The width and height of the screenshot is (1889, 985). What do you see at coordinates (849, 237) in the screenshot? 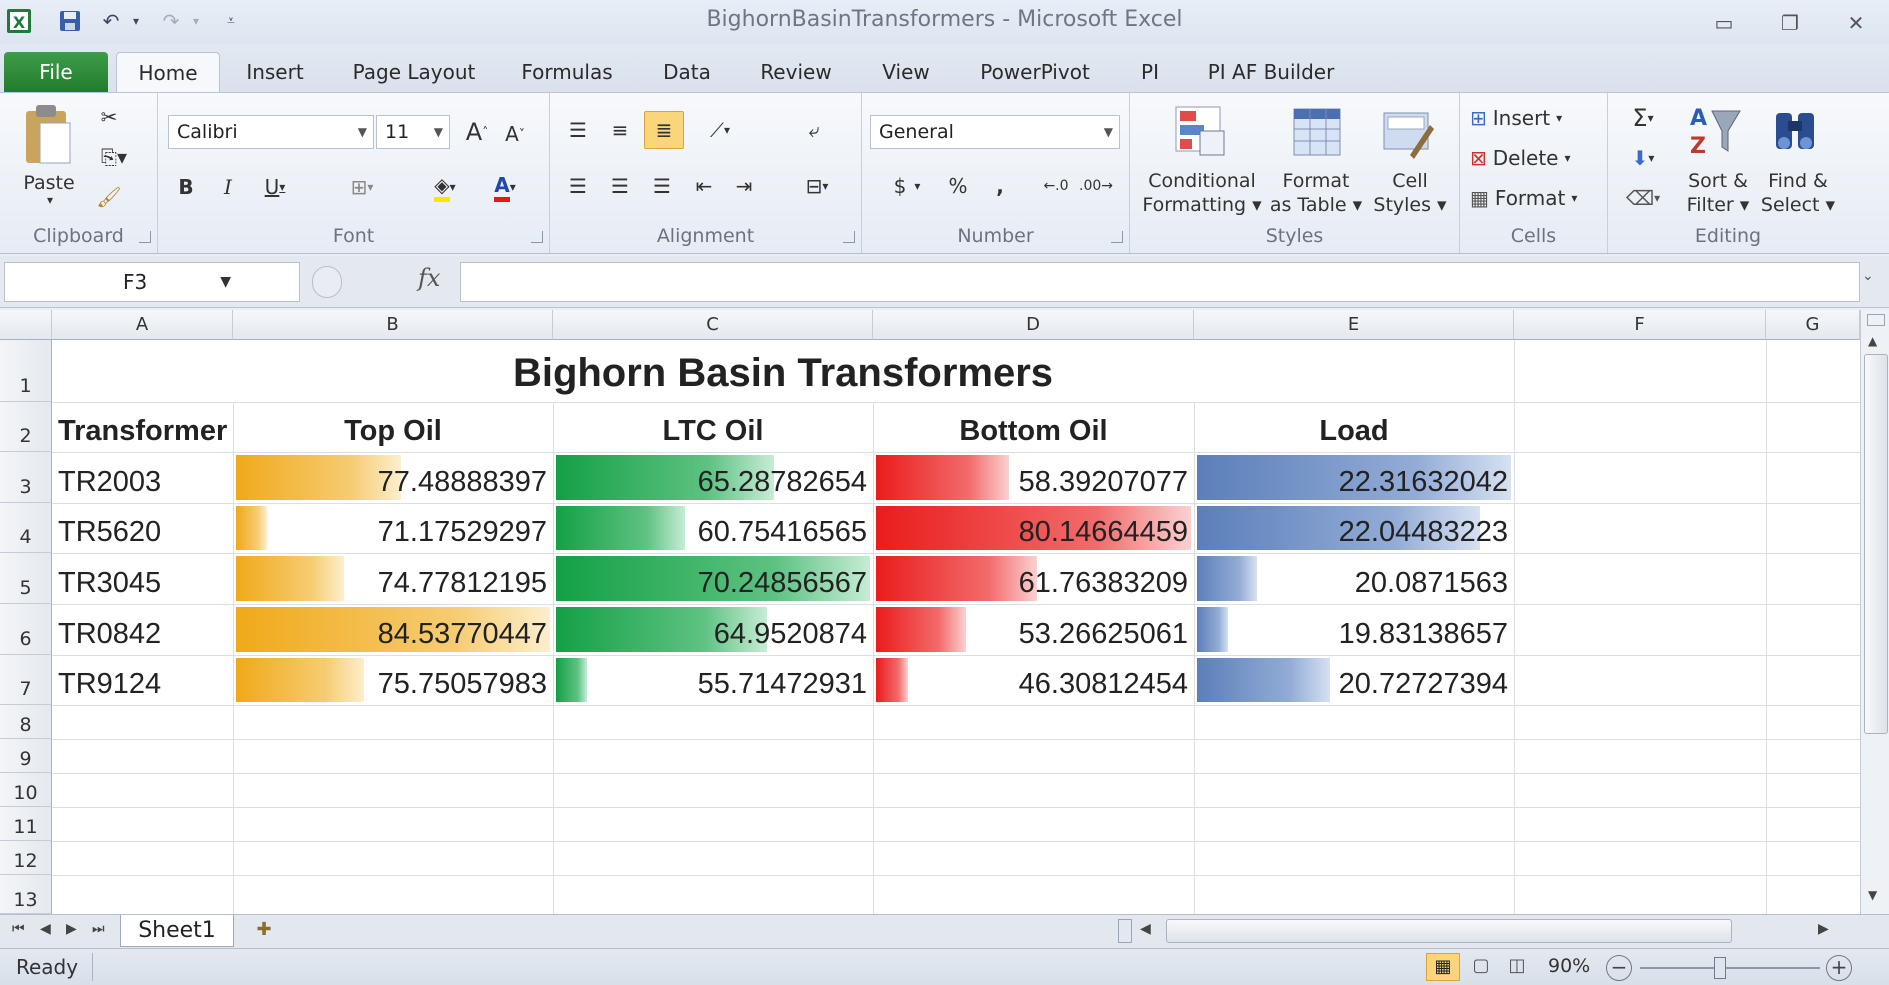
I see `alignment-launcher-icon` at bounding box center [849, 237].